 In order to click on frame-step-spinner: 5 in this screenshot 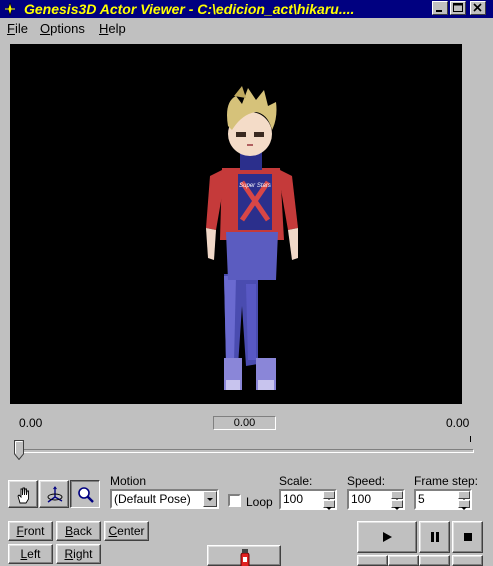, I will do `click(443, 499)`.